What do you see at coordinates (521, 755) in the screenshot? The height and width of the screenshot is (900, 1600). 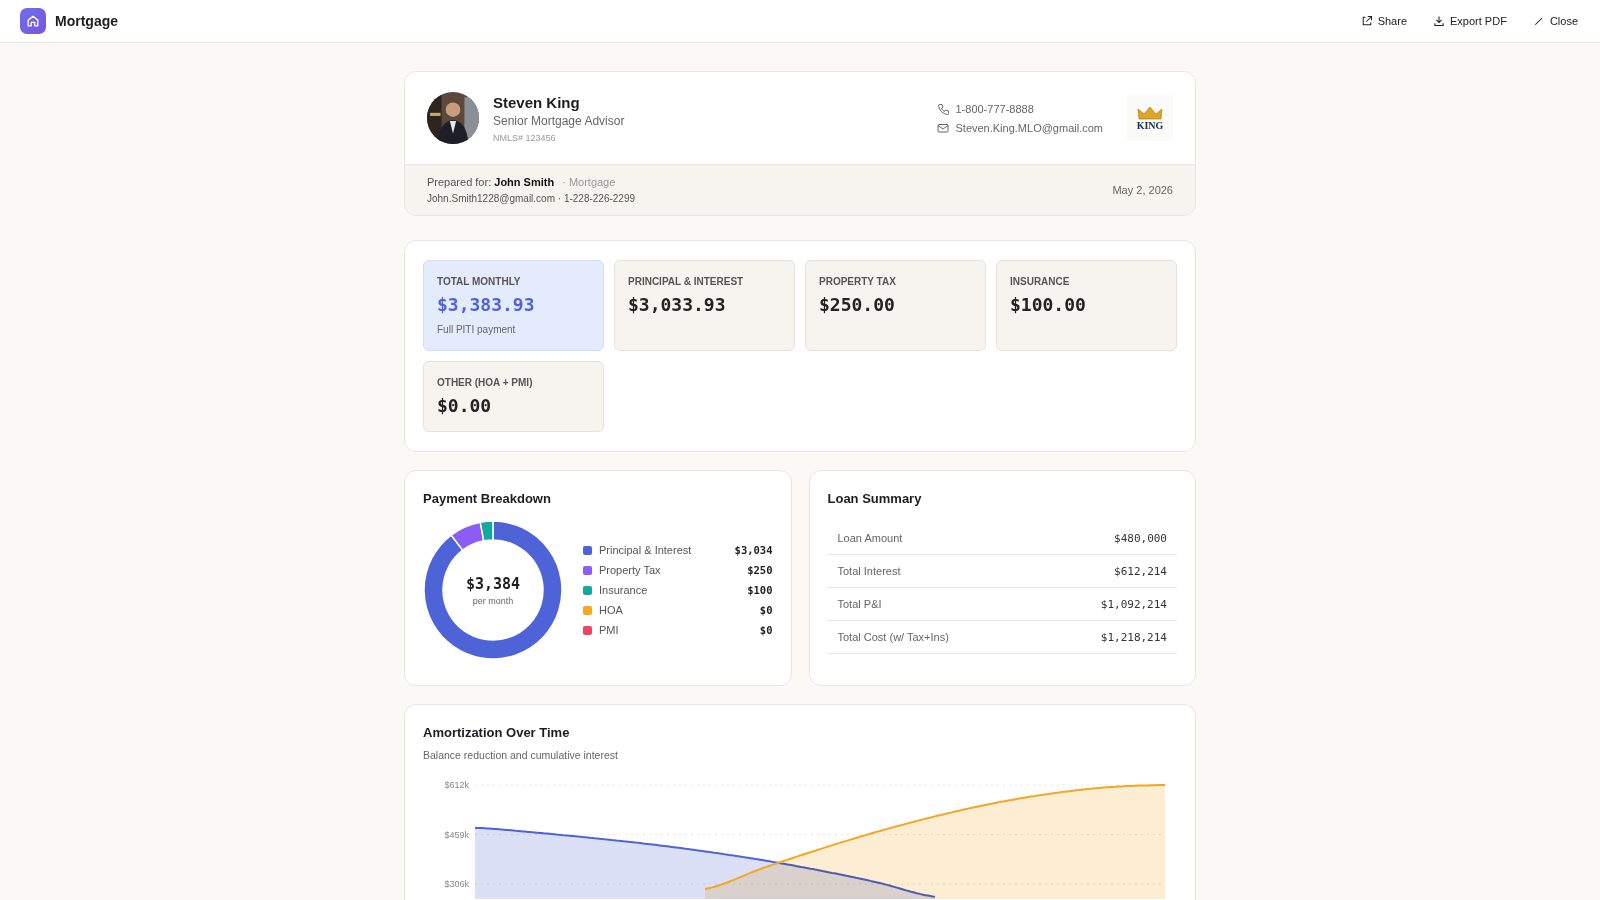 I see `card-subtitle: Balance reduction and cumulative interest` at bounding box center [521, 755].